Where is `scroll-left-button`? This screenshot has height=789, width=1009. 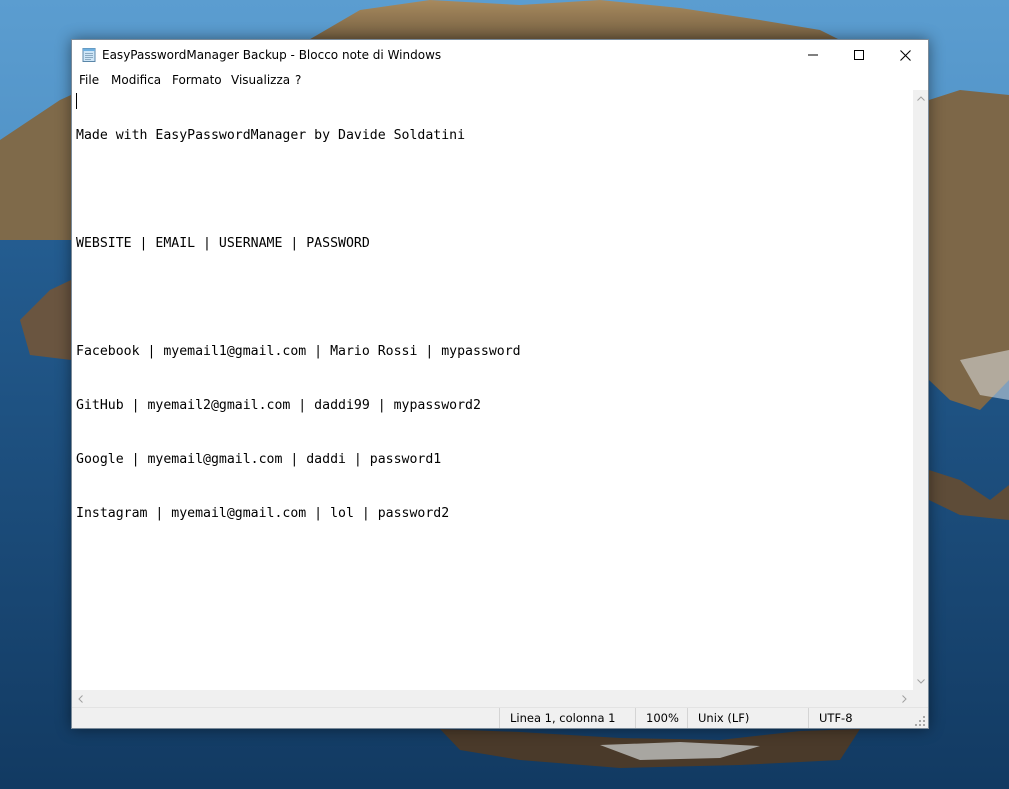 scroll-left-button is located at coordinates (80, 698).